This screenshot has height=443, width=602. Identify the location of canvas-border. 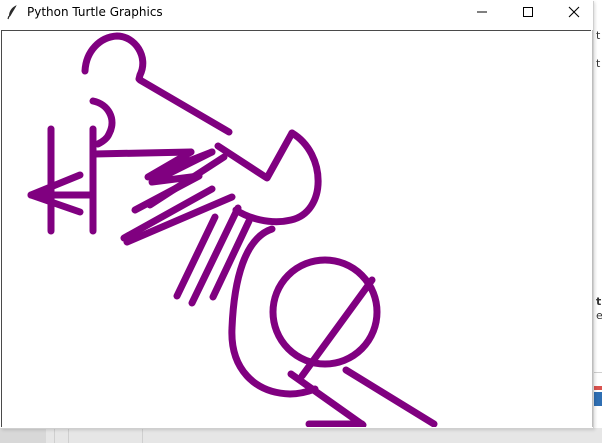
(592, 228).